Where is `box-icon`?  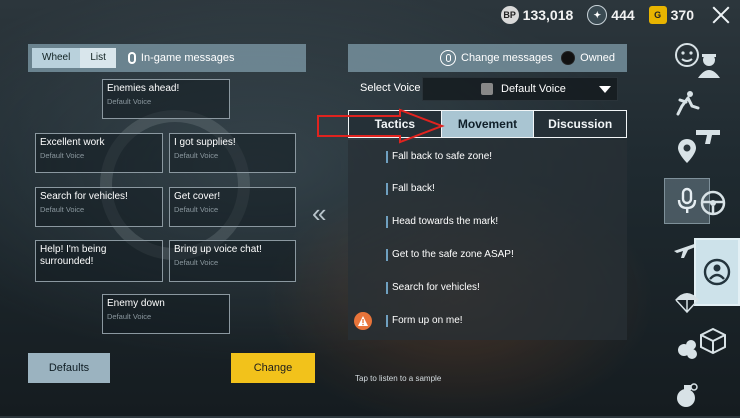
box-icon is located at coordinates (713, 341).